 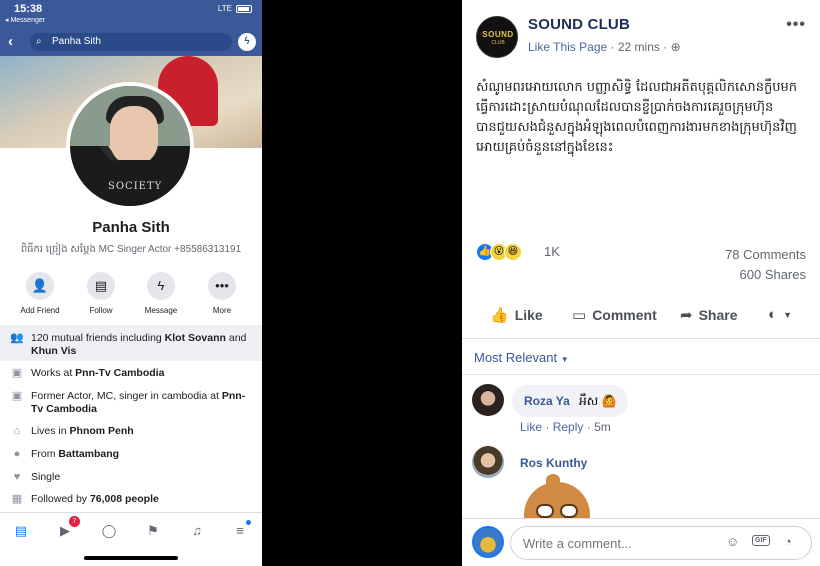 I want to click on message-button: ϟ Message, so click(x=161, y=293).